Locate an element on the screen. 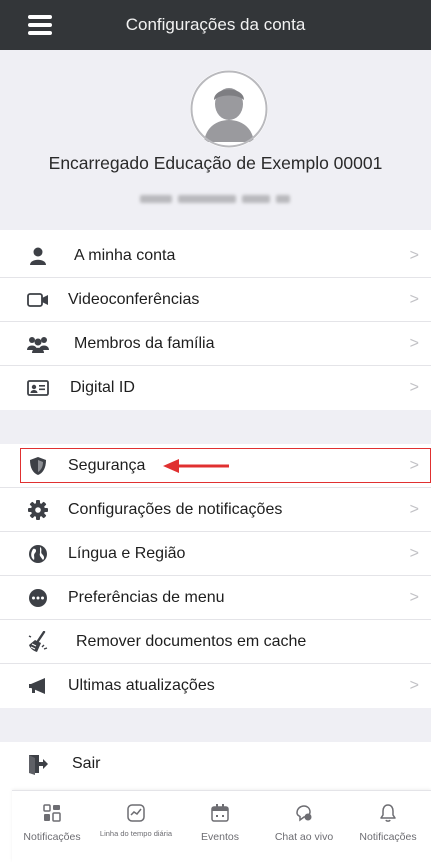 The image size is (431, 862). hamburger-menu-icon is located at coordinates (40, 25).